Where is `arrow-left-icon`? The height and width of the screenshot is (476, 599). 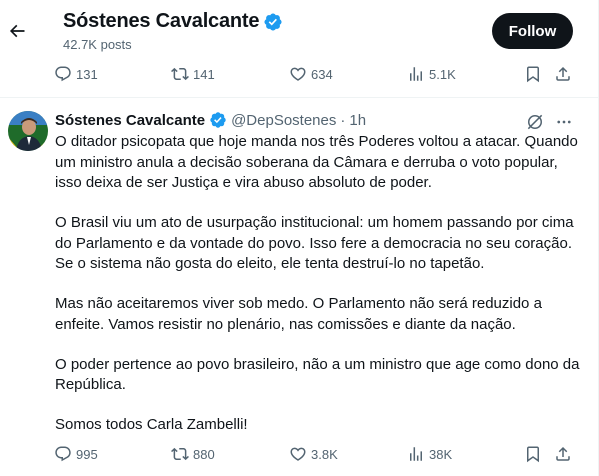 arrow-left-icon is located at coordinates (17, 31).